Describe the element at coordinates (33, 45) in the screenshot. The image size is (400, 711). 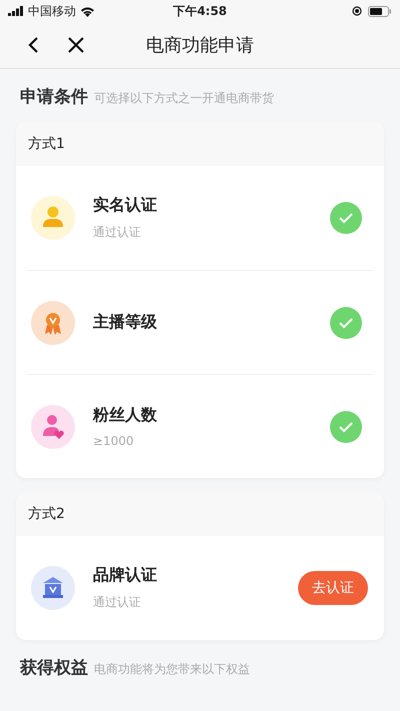
I see `back-icon` at that location.